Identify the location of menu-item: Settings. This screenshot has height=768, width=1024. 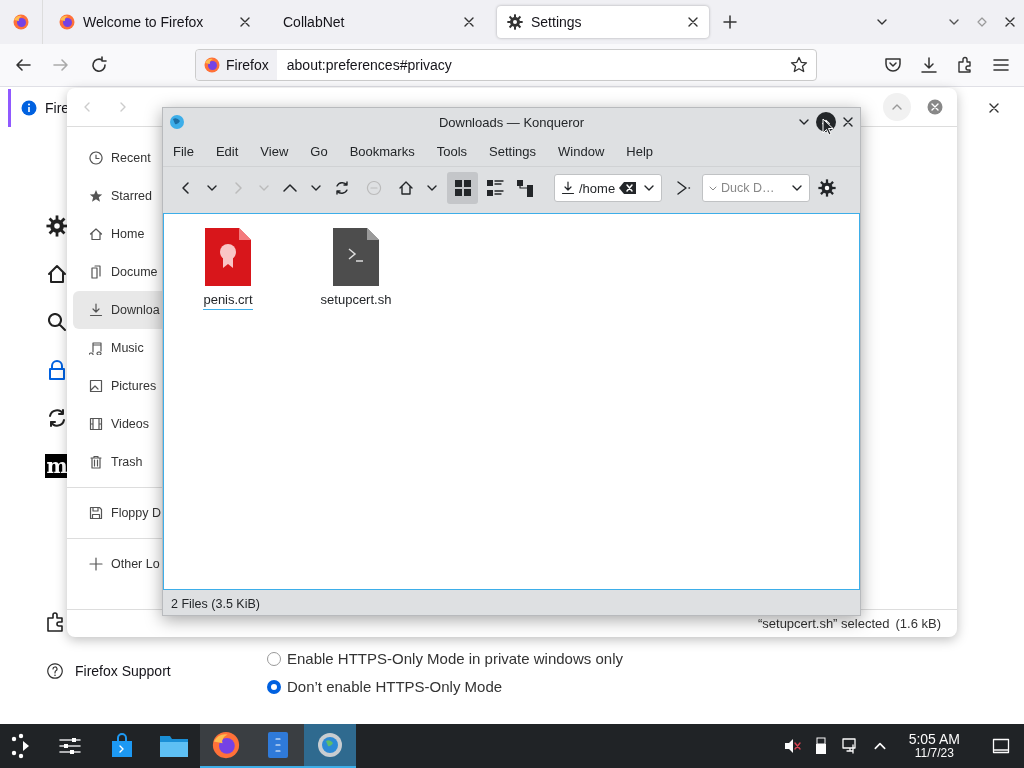
(513, 151).